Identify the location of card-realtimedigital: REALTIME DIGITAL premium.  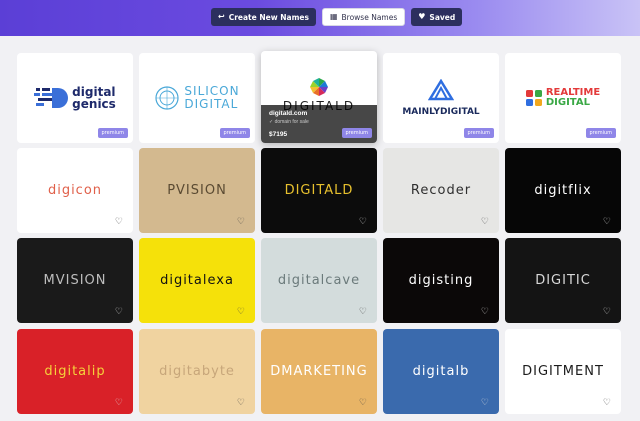
(563, 98).